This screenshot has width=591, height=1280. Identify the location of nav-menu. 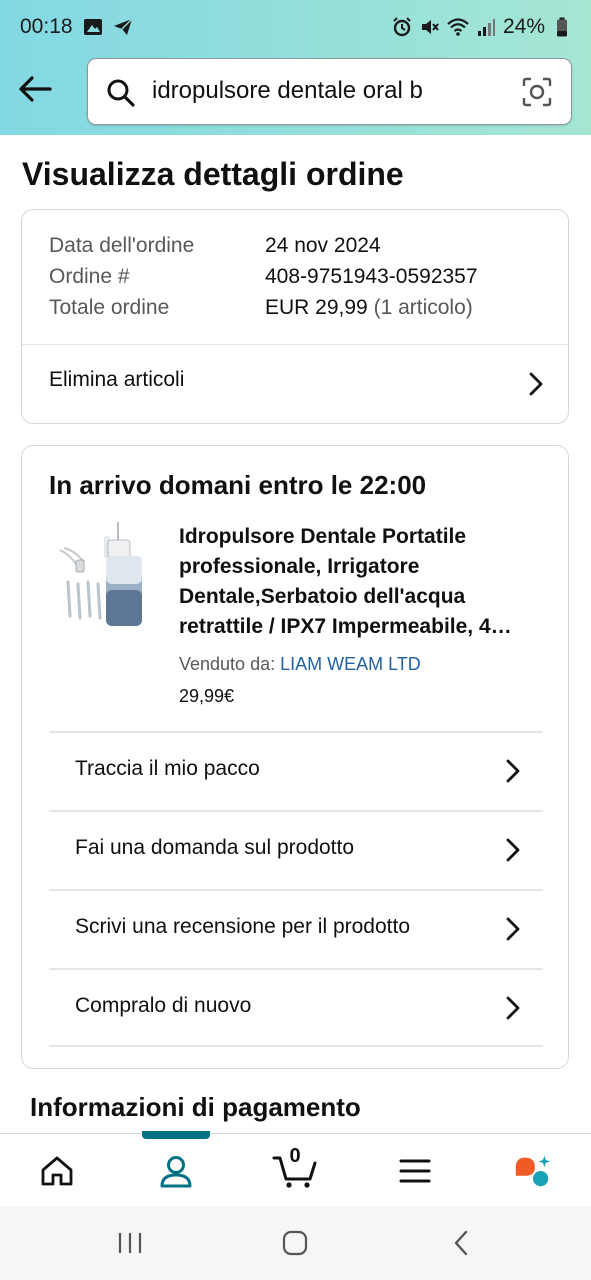
(415, 1171).